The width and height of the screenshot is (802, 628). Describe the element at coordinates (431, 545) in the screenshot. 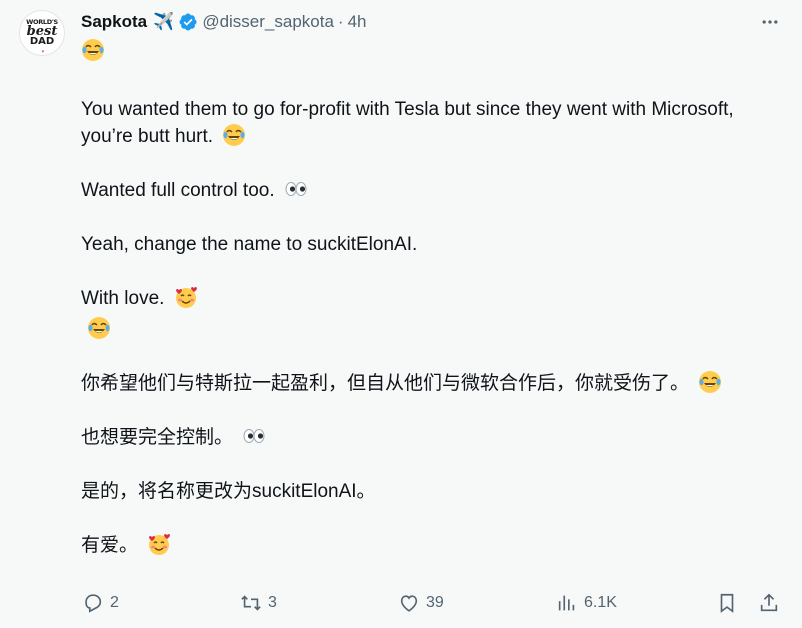

I see `tweet-paragraph-zh-4: 有爱。` at that location.